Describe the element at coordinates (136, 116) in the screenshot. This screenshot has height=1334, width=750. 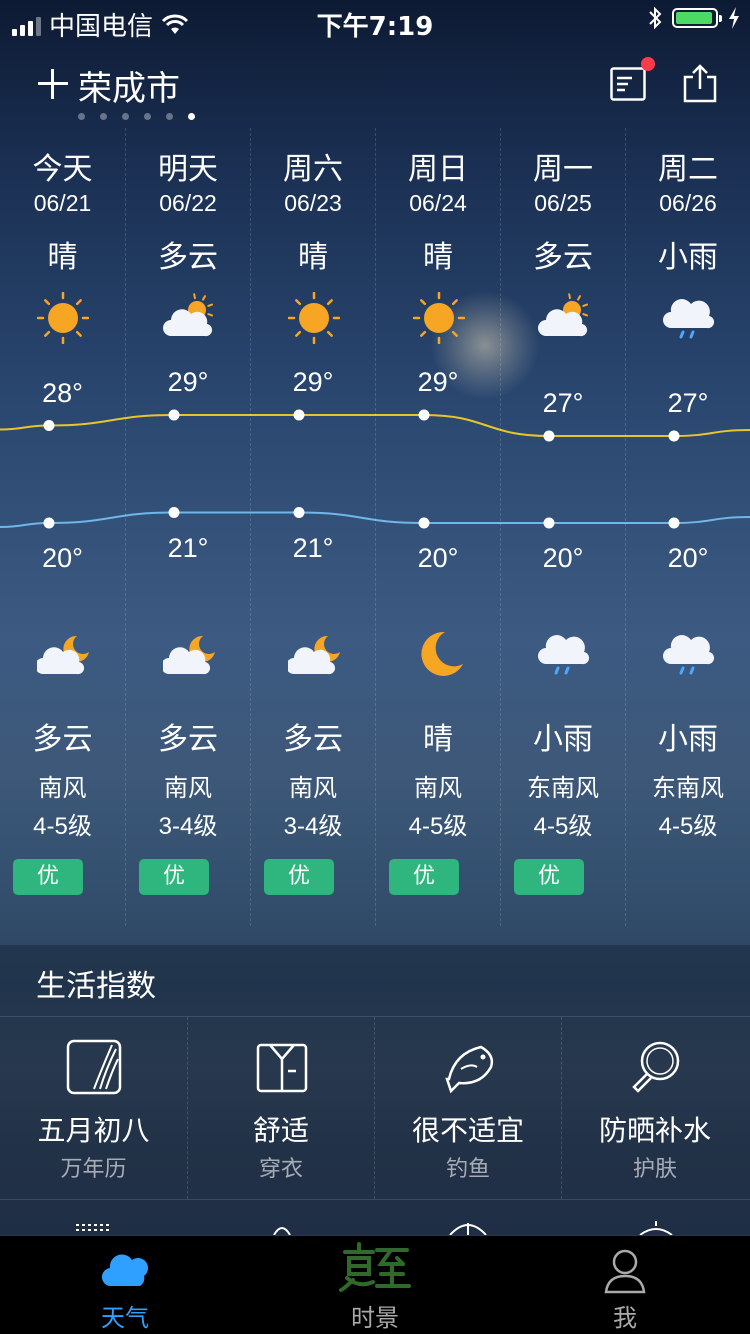
I see `page-indicator` at that location.